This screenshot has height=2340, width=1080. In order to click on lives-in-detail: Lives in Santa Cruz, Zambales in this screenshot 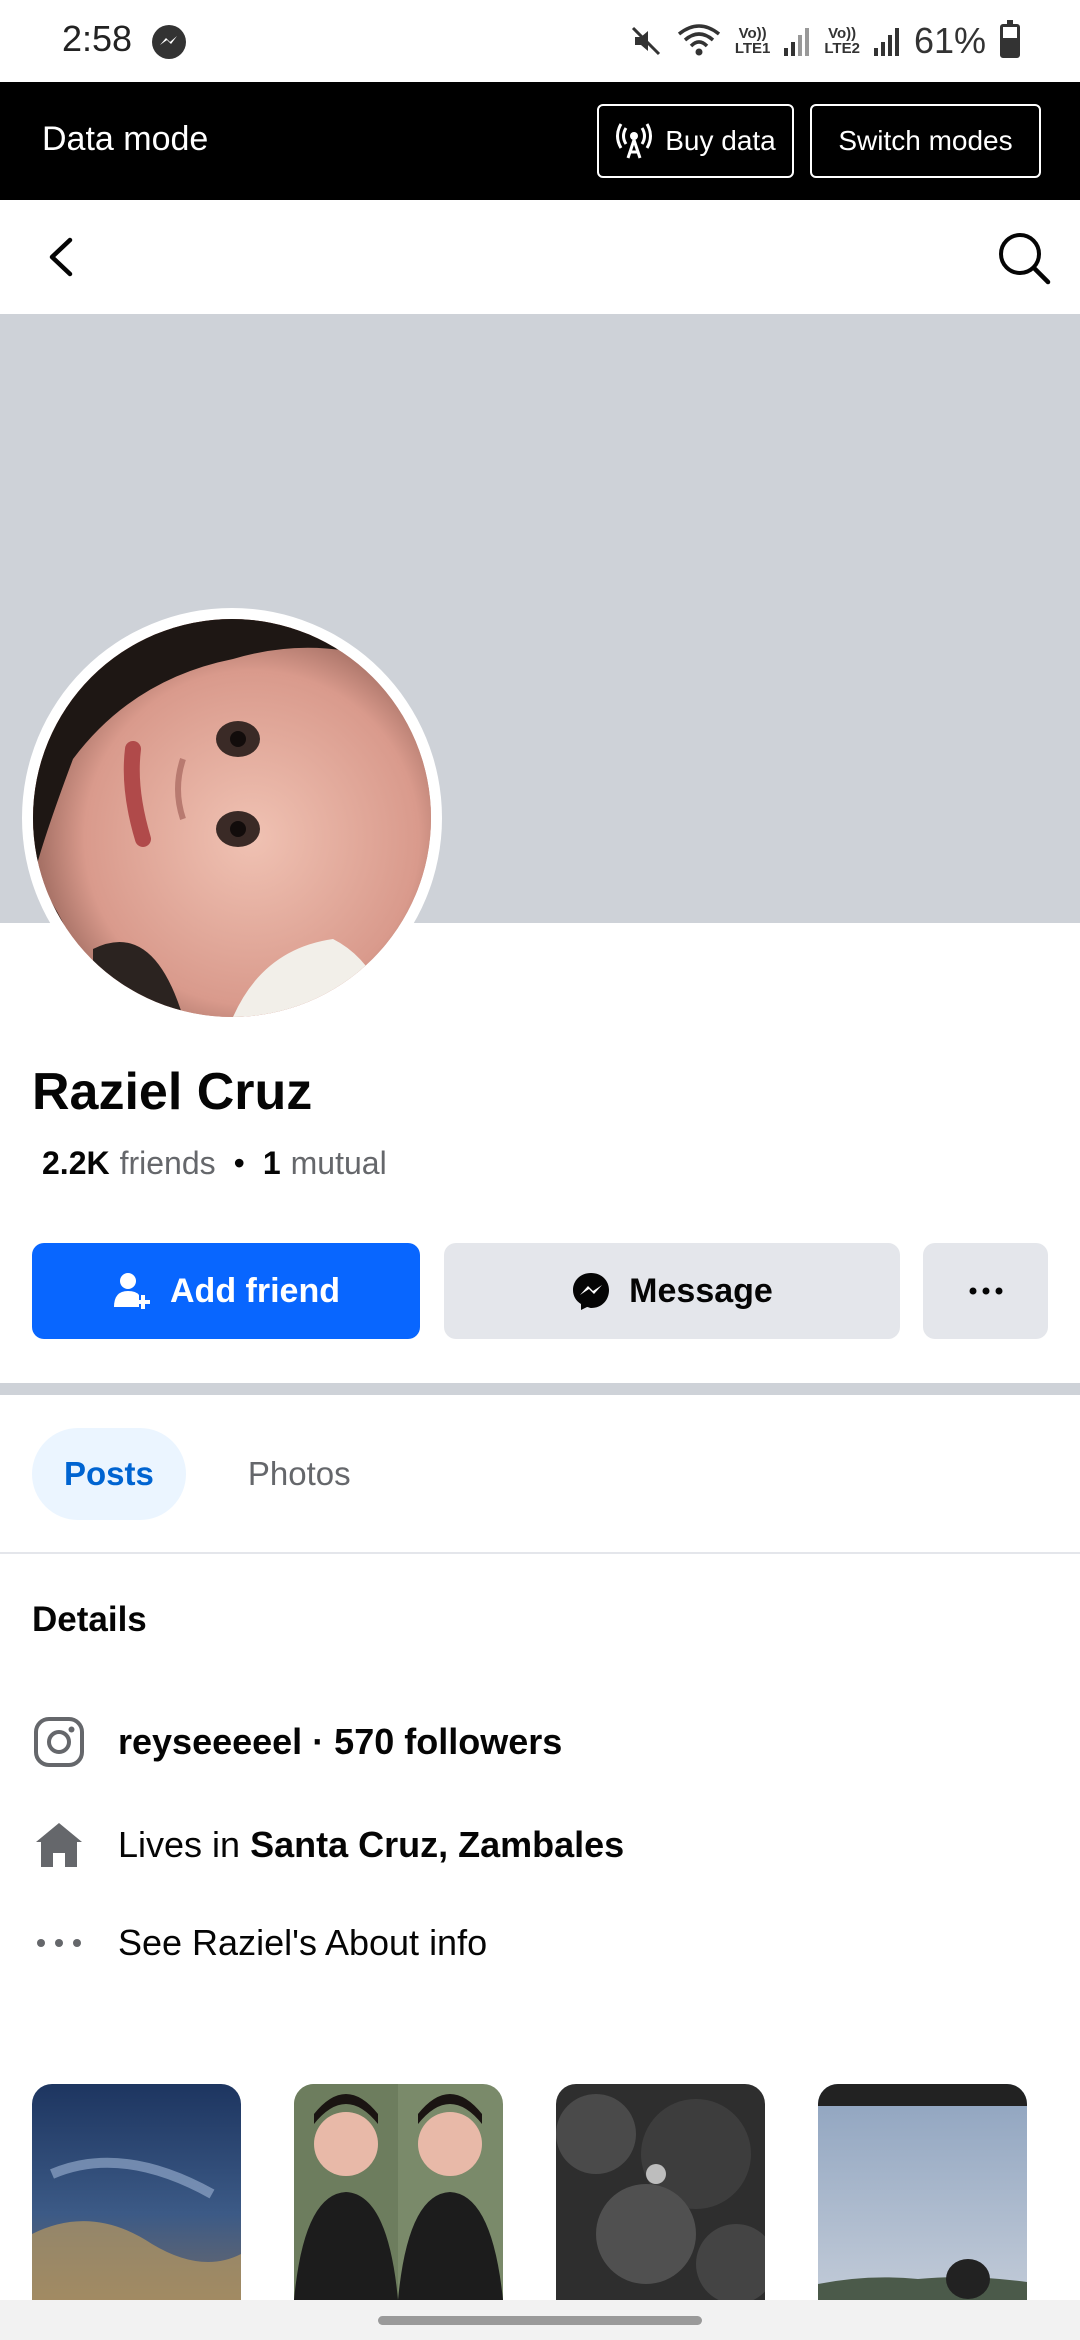, I will do `click(328, 1845)`.